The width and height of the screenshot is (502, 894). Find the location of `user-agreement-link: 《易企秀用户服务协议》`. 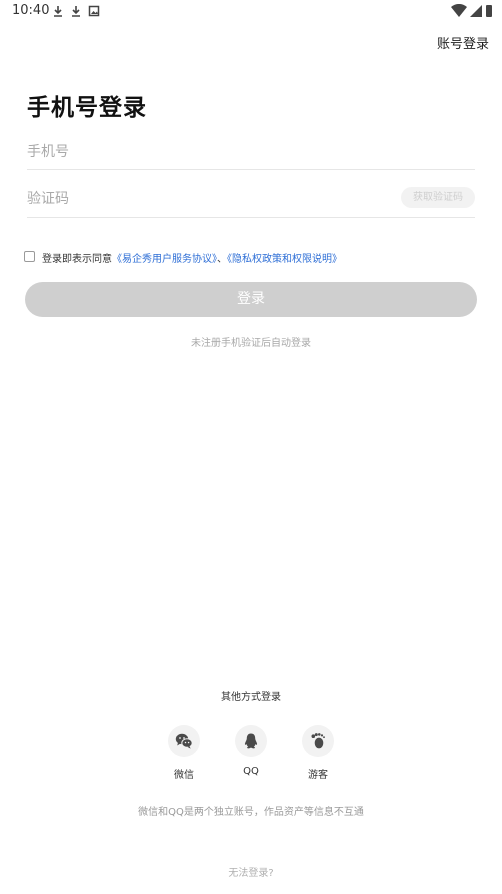

user-agreement-link: 《易企秀用户服务协议》 is located at coordinates (164, 259).